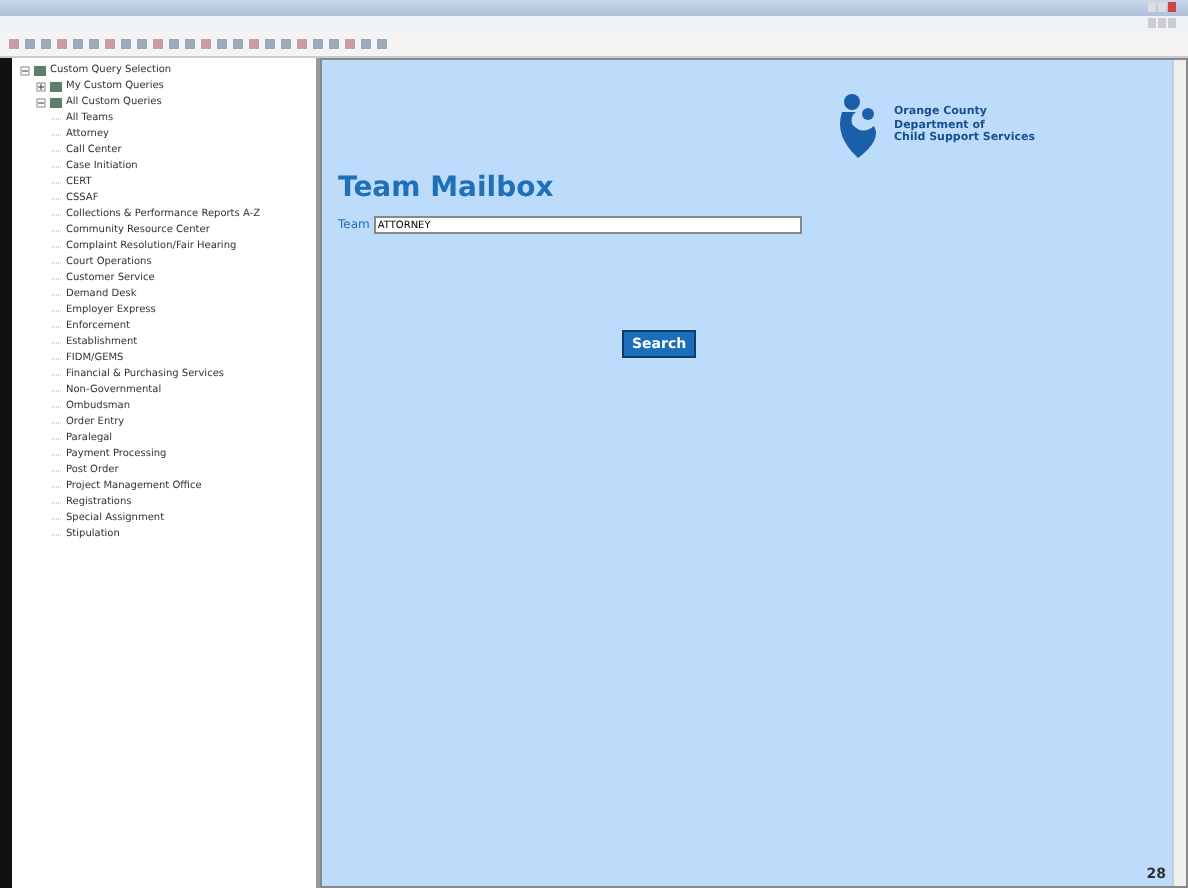  Describe the element at coordinates (41, 86) in the screenshot. I see `expand-icon` at that location.